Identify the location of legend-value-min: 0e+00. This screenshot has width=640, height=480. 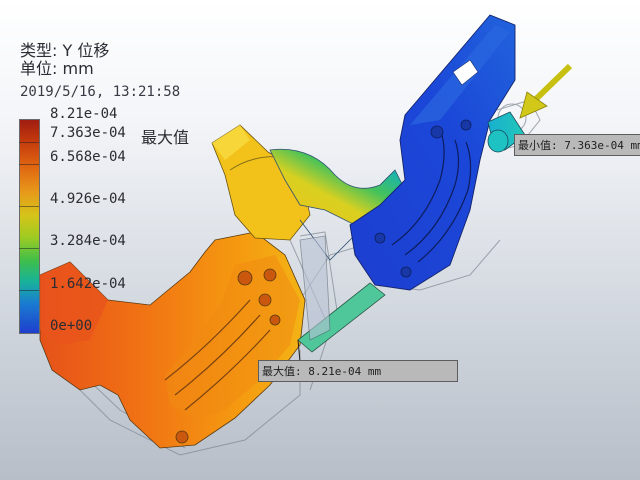
(71, 326).